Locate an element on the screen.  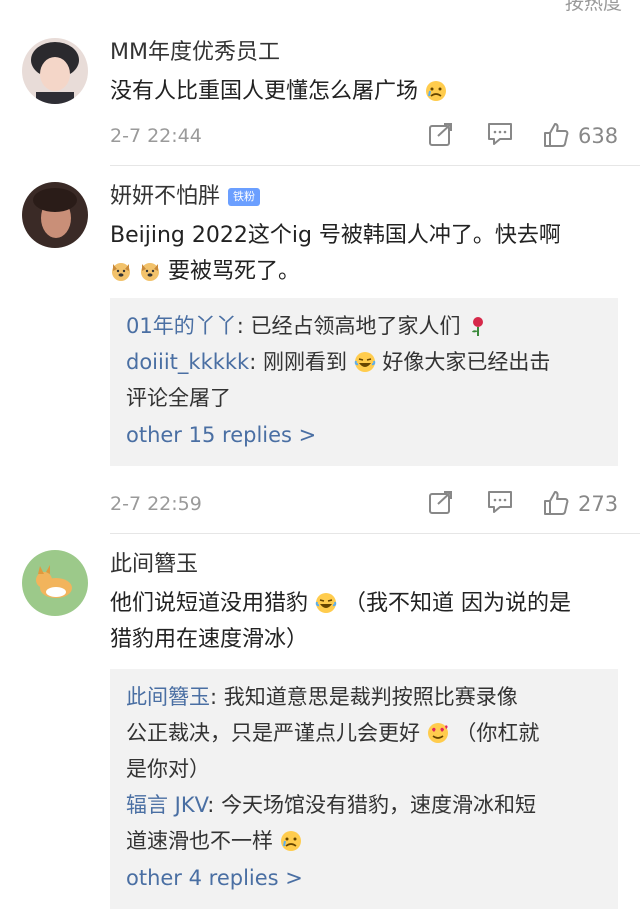
reply-username: 辐言 JKV is located at coordinates (166, 805).